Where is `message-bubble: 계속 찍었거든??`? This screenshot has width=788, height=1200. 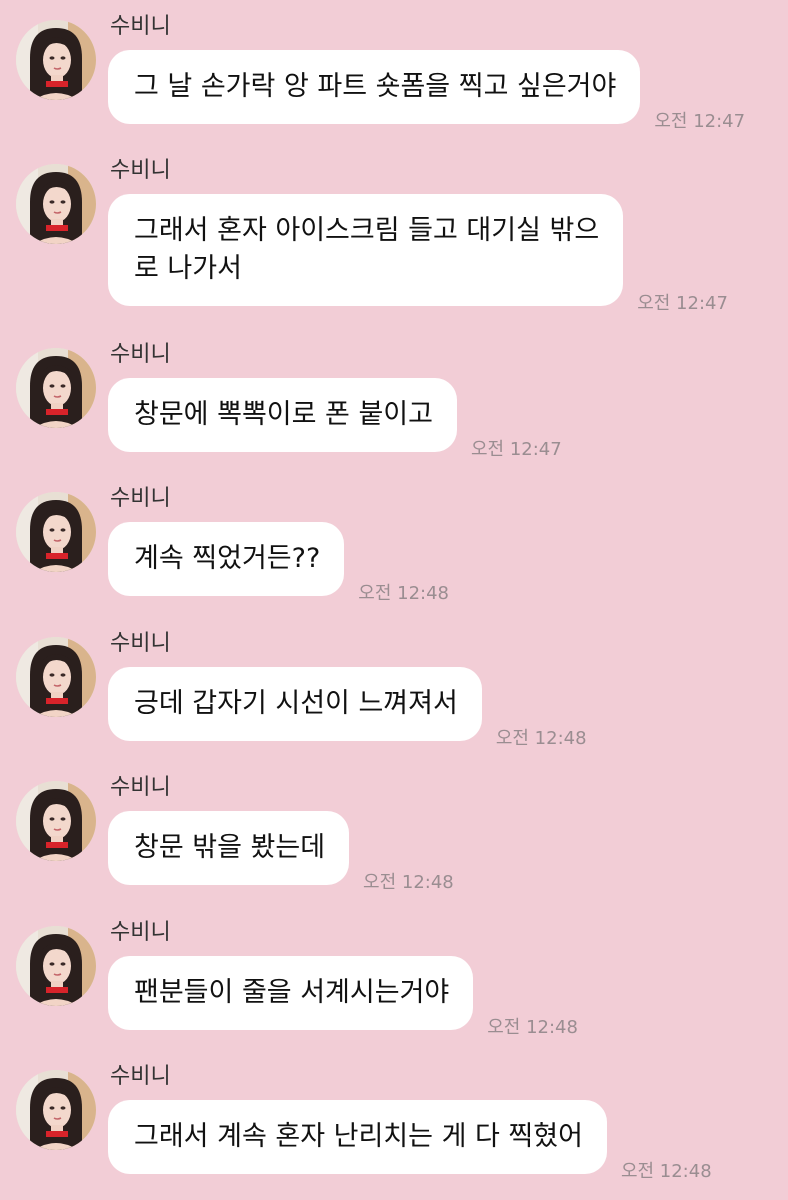
message-bubble: 계속 찍었거든?? is located at coordinates (226, 559).